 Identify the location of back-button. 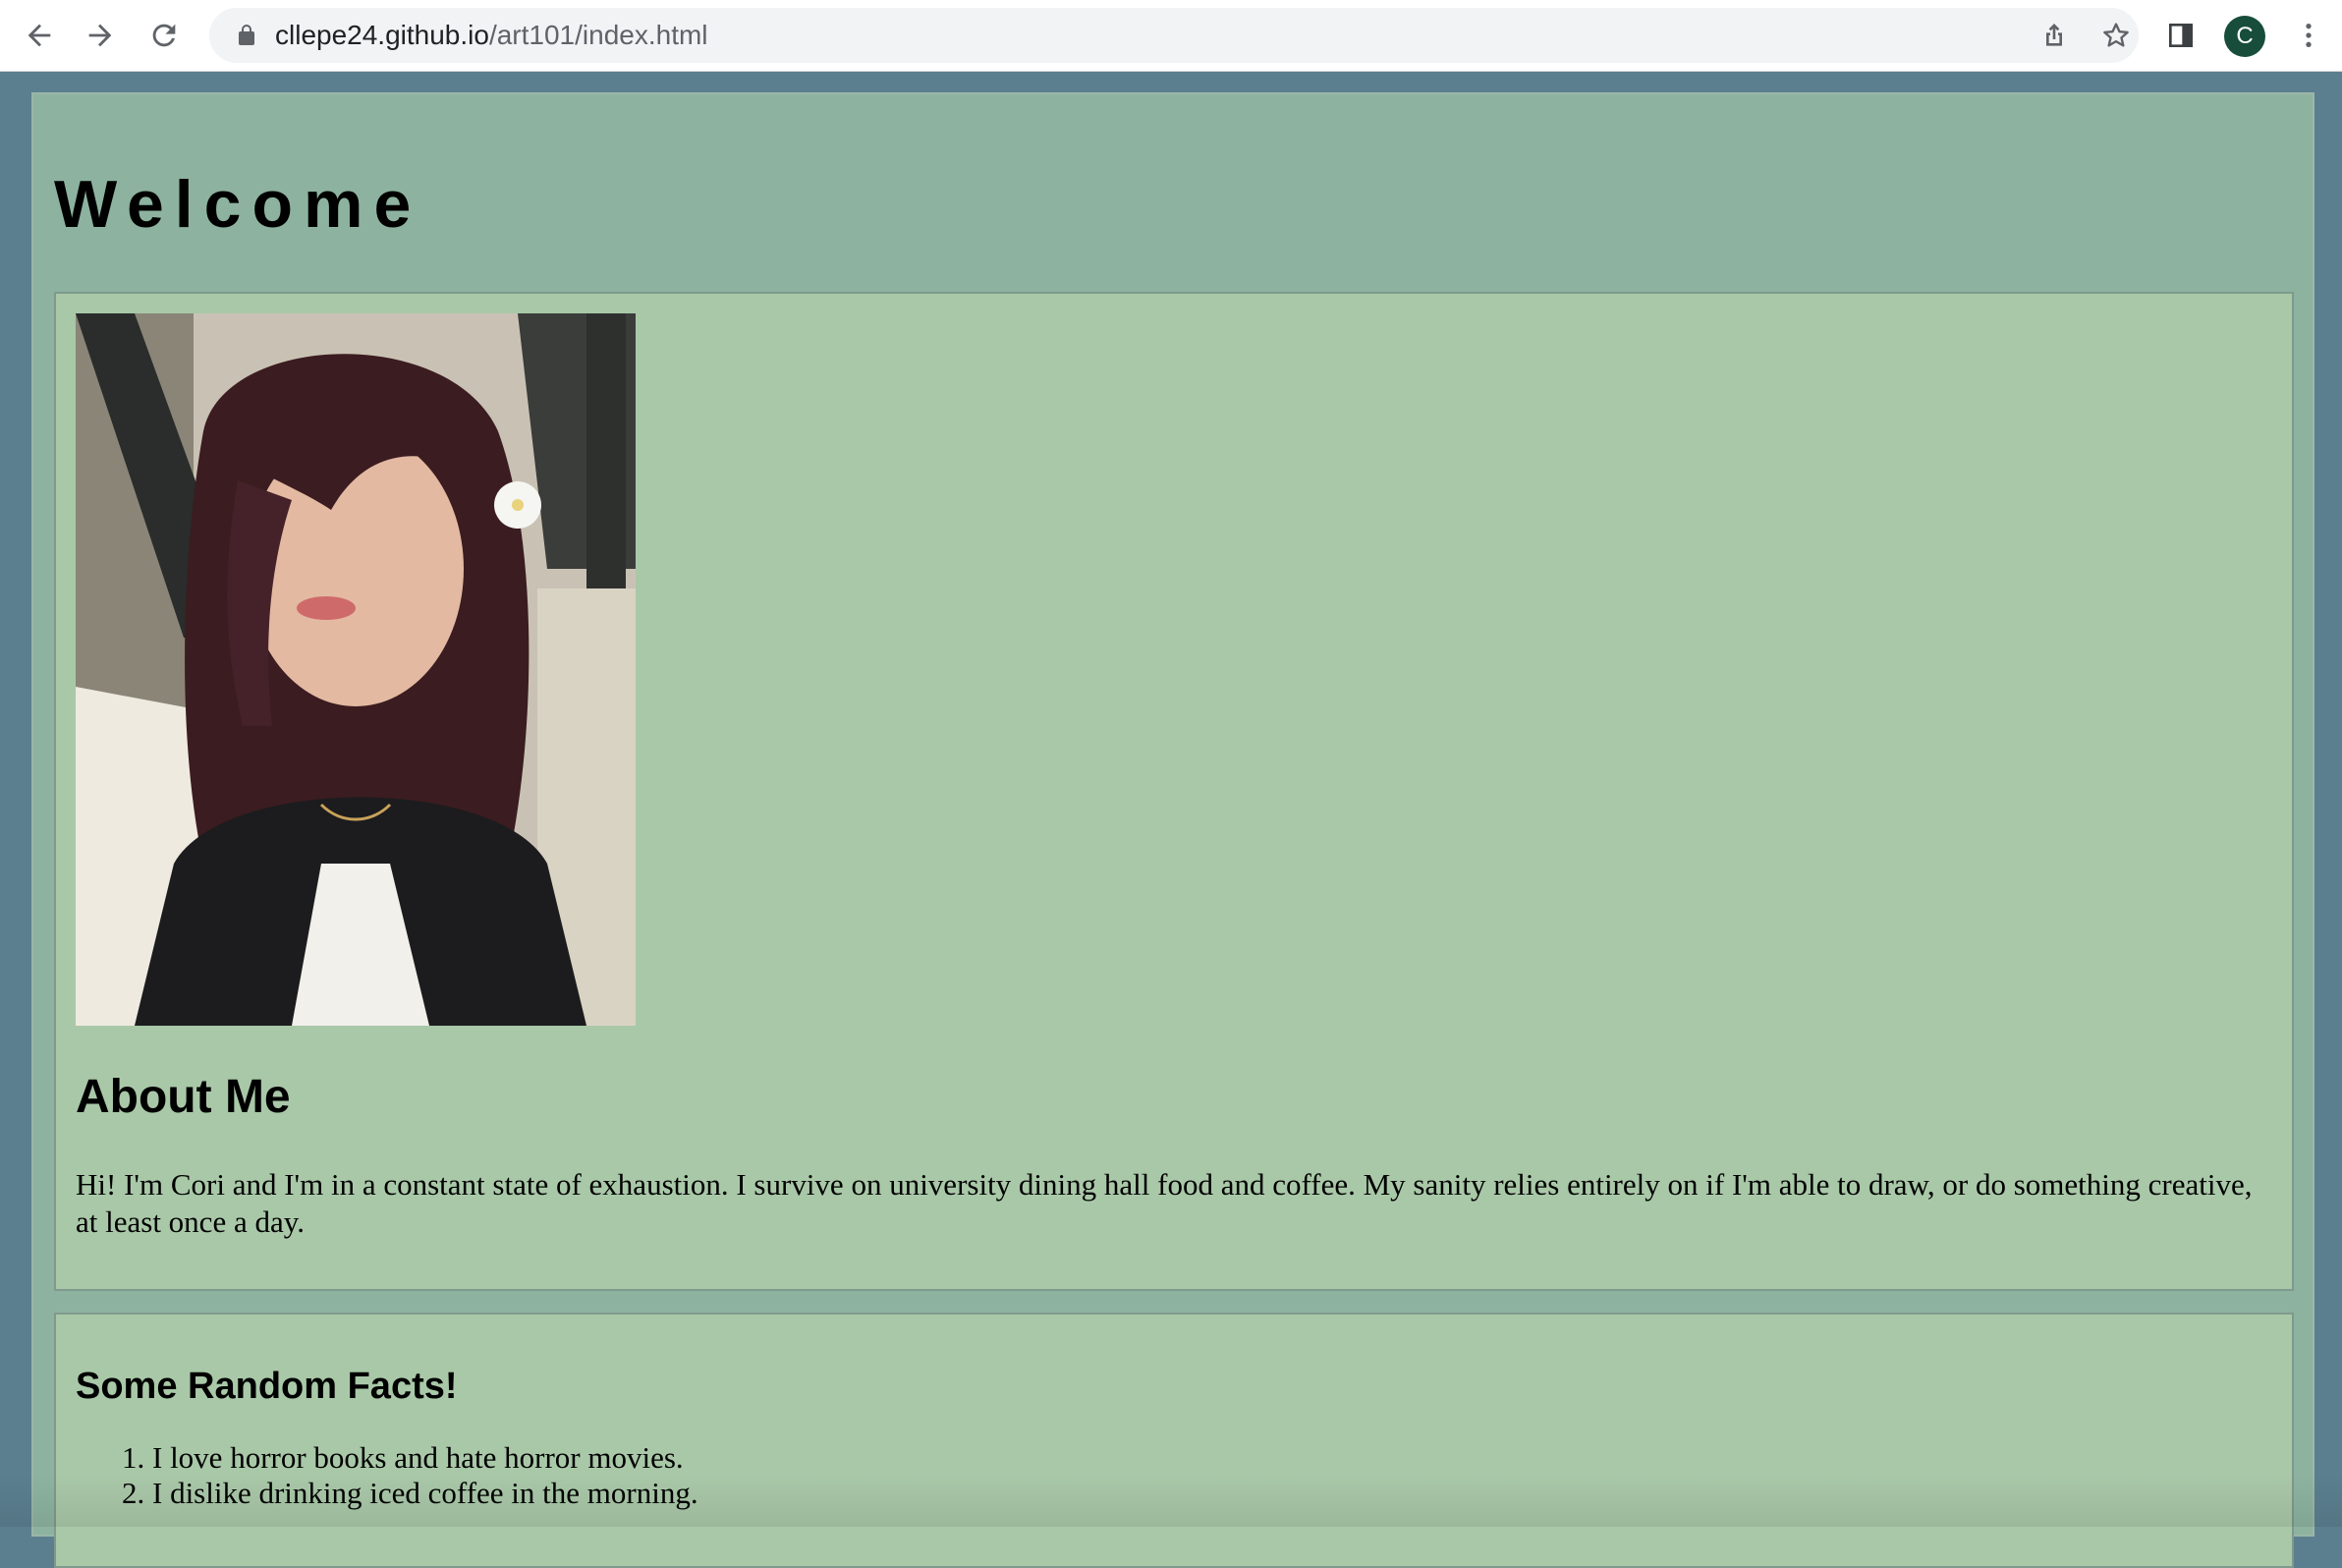
(39, 35).